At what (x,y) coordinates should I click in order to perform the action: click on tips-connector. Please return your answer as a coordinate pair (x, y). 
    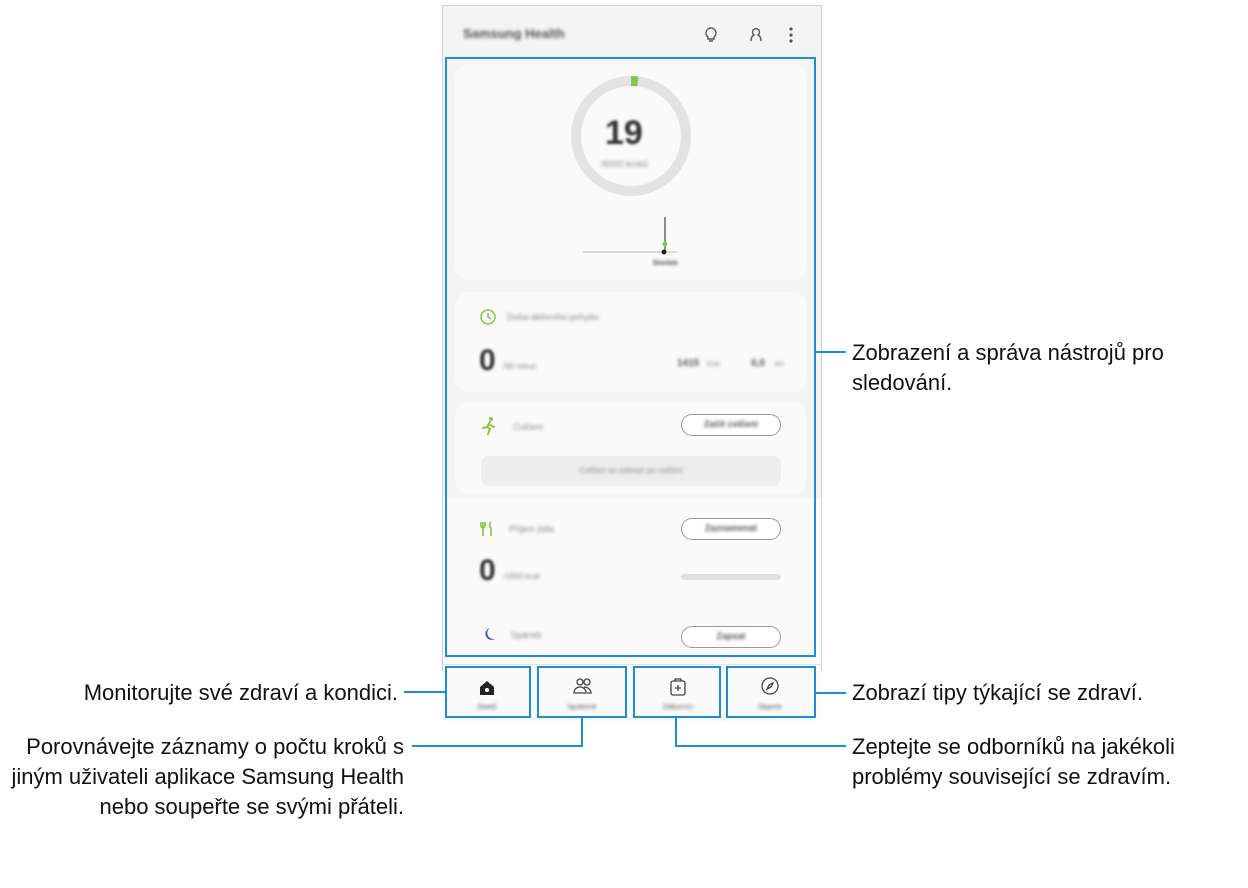
    Looking at the image, I should click on (831, 693).